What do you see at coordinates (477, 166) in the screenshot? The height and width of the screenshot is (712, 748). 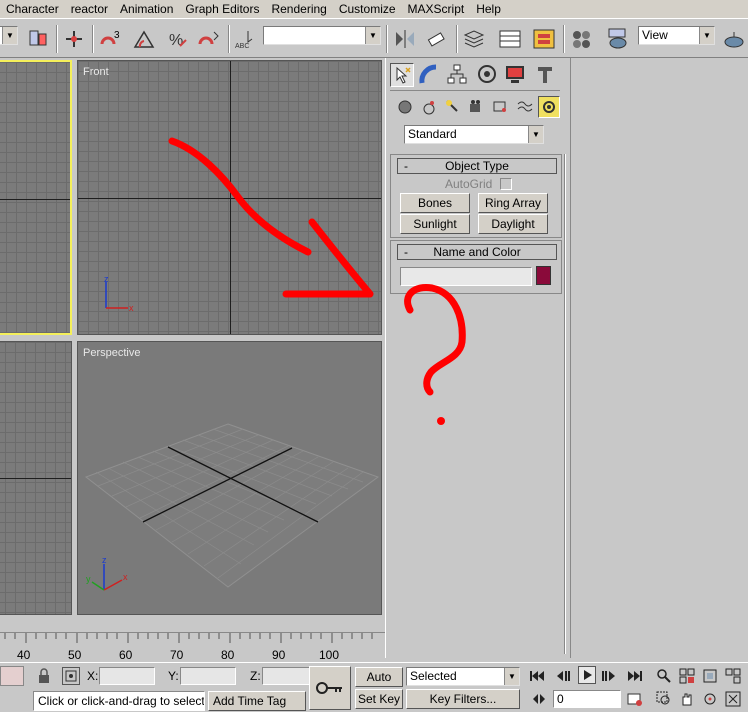 I see `object-type-header: - Object Type` at bounding box center [477, 166].